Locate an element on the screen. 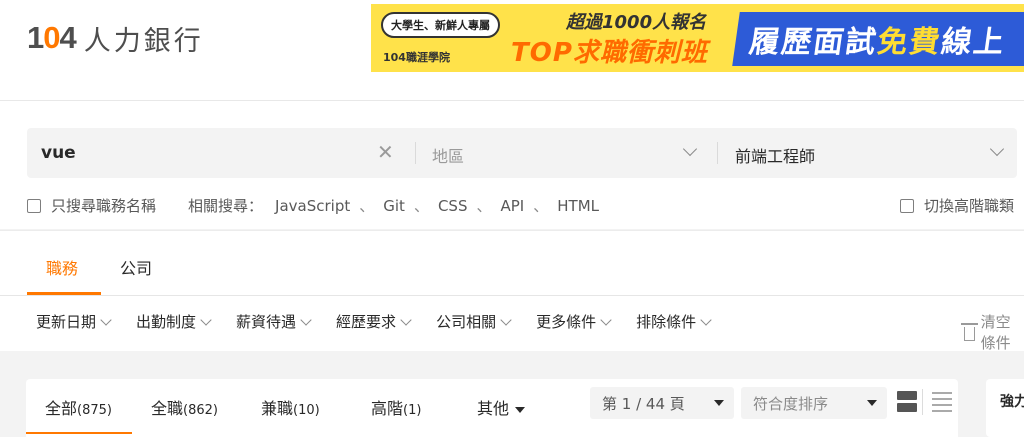 The height and width of the screenshot is (437, 1024). filter-label: 經歷要求 is located at coordinates (366, 322).